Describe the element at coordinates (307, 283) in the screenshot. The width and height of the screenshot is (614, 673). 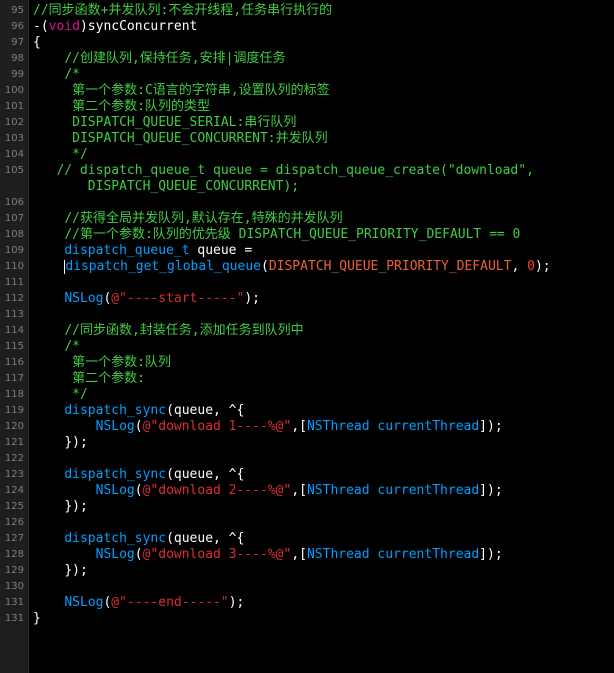
I see `code-line: 111` at that location.